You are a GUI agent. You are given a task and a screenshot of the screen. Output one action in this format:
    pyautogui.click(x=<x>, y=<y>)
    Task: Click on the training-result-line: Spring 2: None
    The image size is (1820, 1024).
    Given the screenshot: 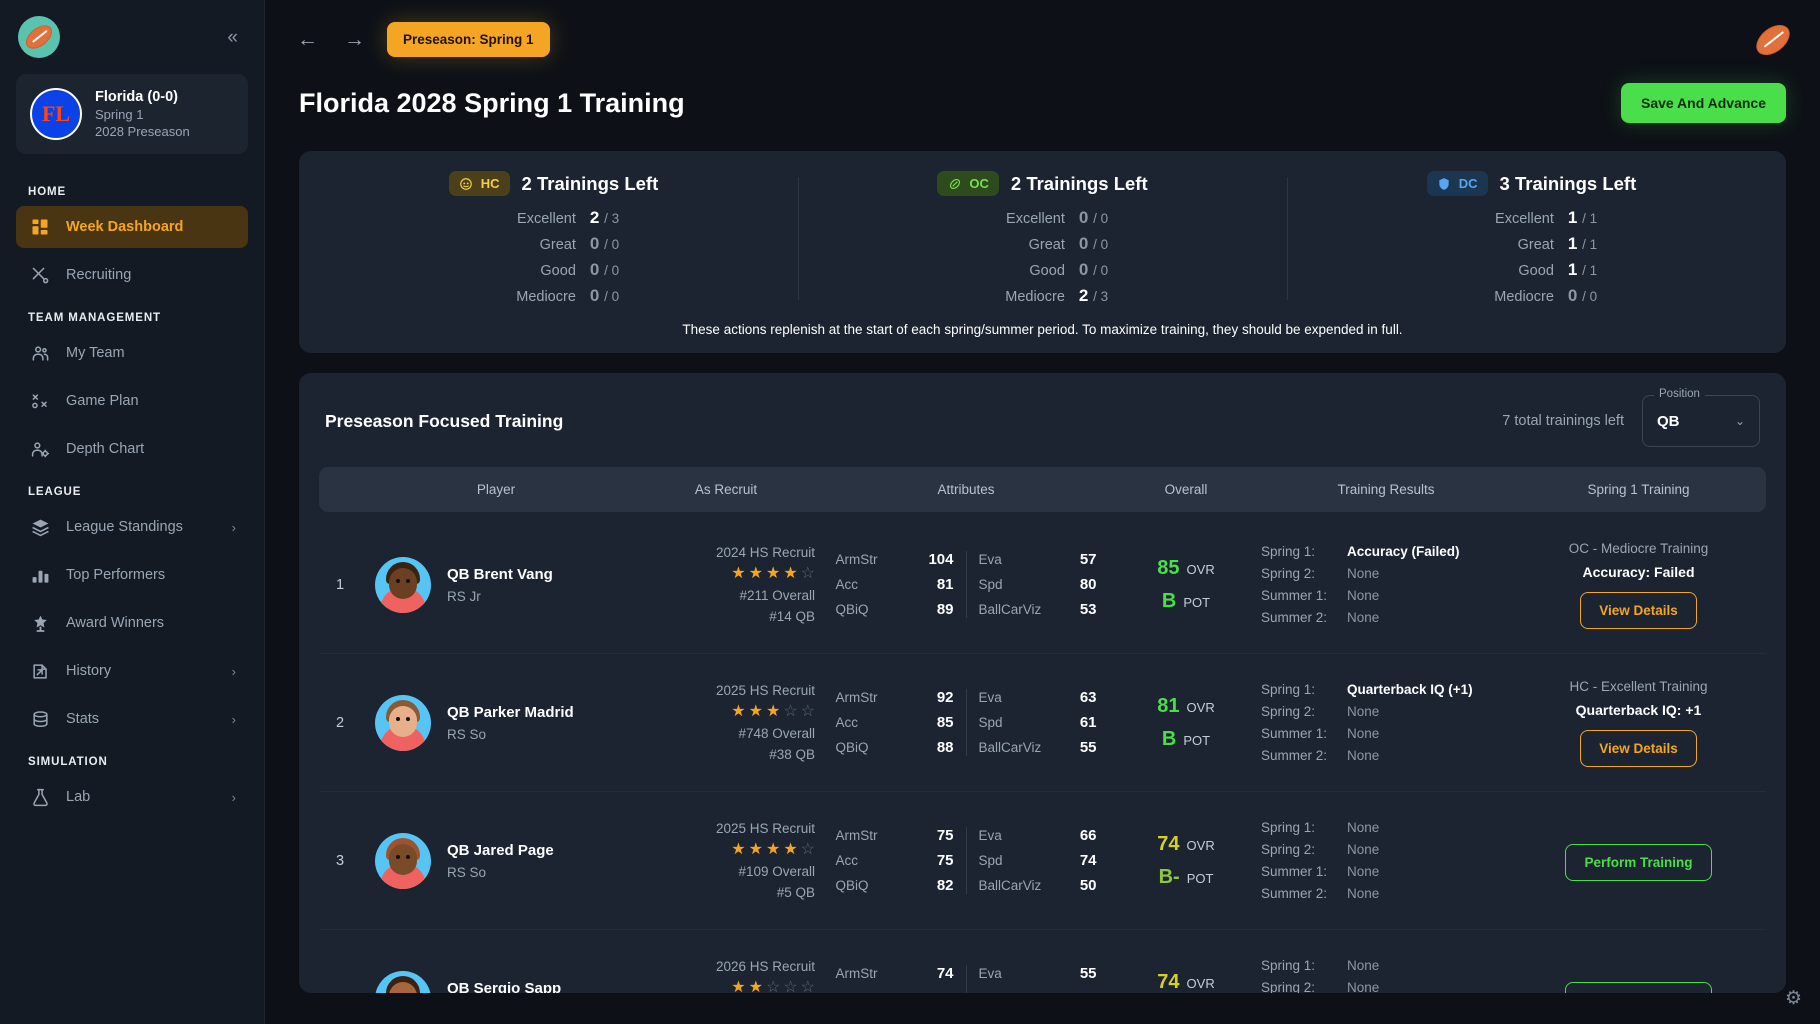 What is the action you would take?
    pyautogui.click(x=1386, y=849)
    